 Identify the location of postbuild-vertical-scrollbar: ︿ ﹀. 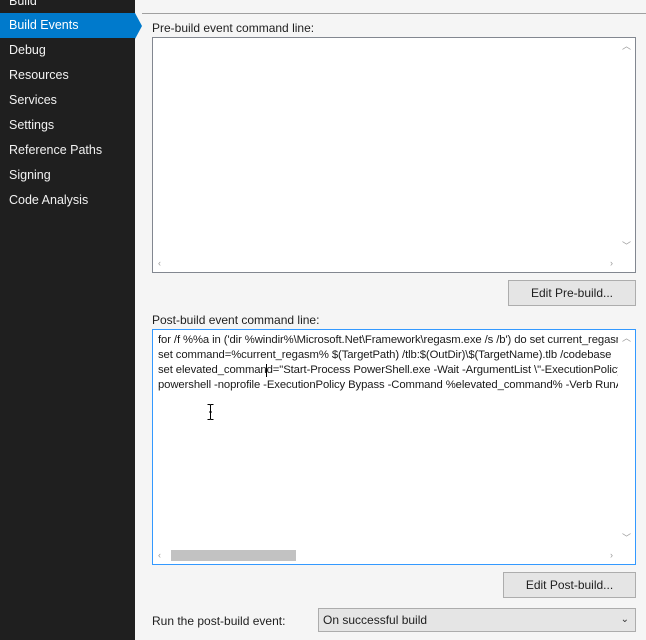
(626, 438).